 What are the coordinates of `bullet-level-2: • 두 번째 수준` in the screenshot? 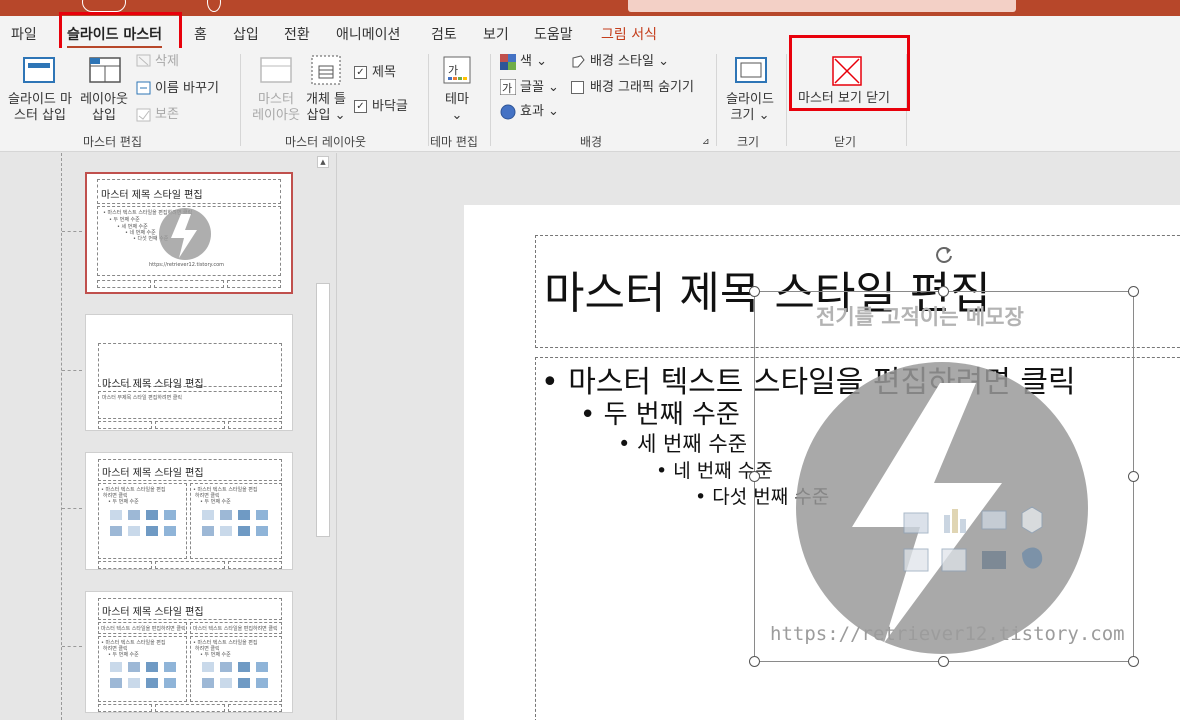 It's located at (660, 412).